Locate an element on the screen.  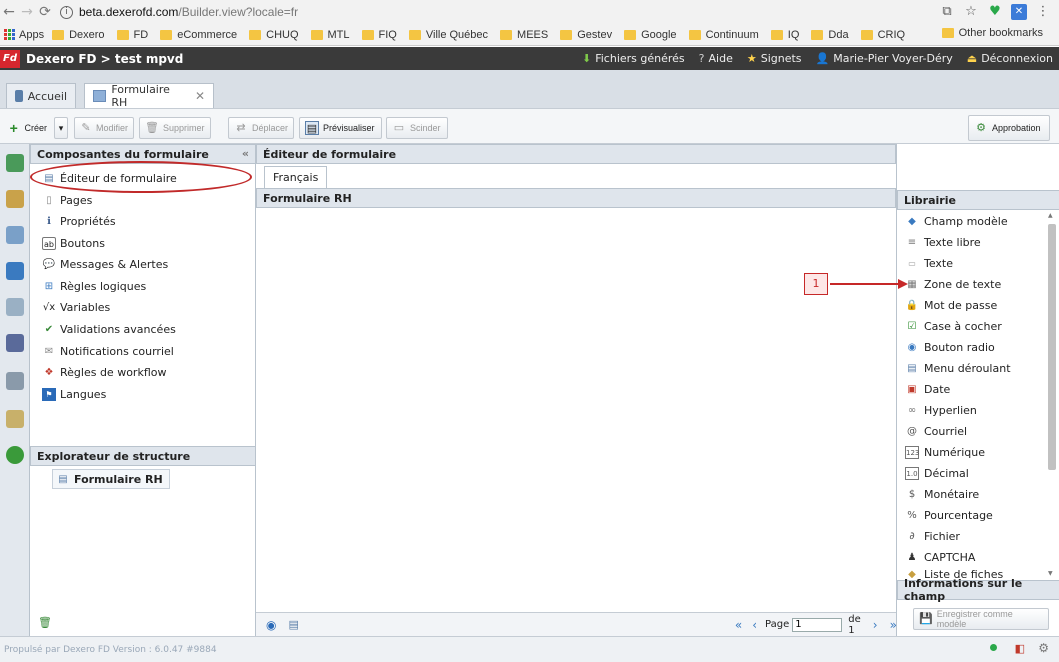
library-item-checkbox: ☑ Case à cocher is located at coordinates (953, 326).